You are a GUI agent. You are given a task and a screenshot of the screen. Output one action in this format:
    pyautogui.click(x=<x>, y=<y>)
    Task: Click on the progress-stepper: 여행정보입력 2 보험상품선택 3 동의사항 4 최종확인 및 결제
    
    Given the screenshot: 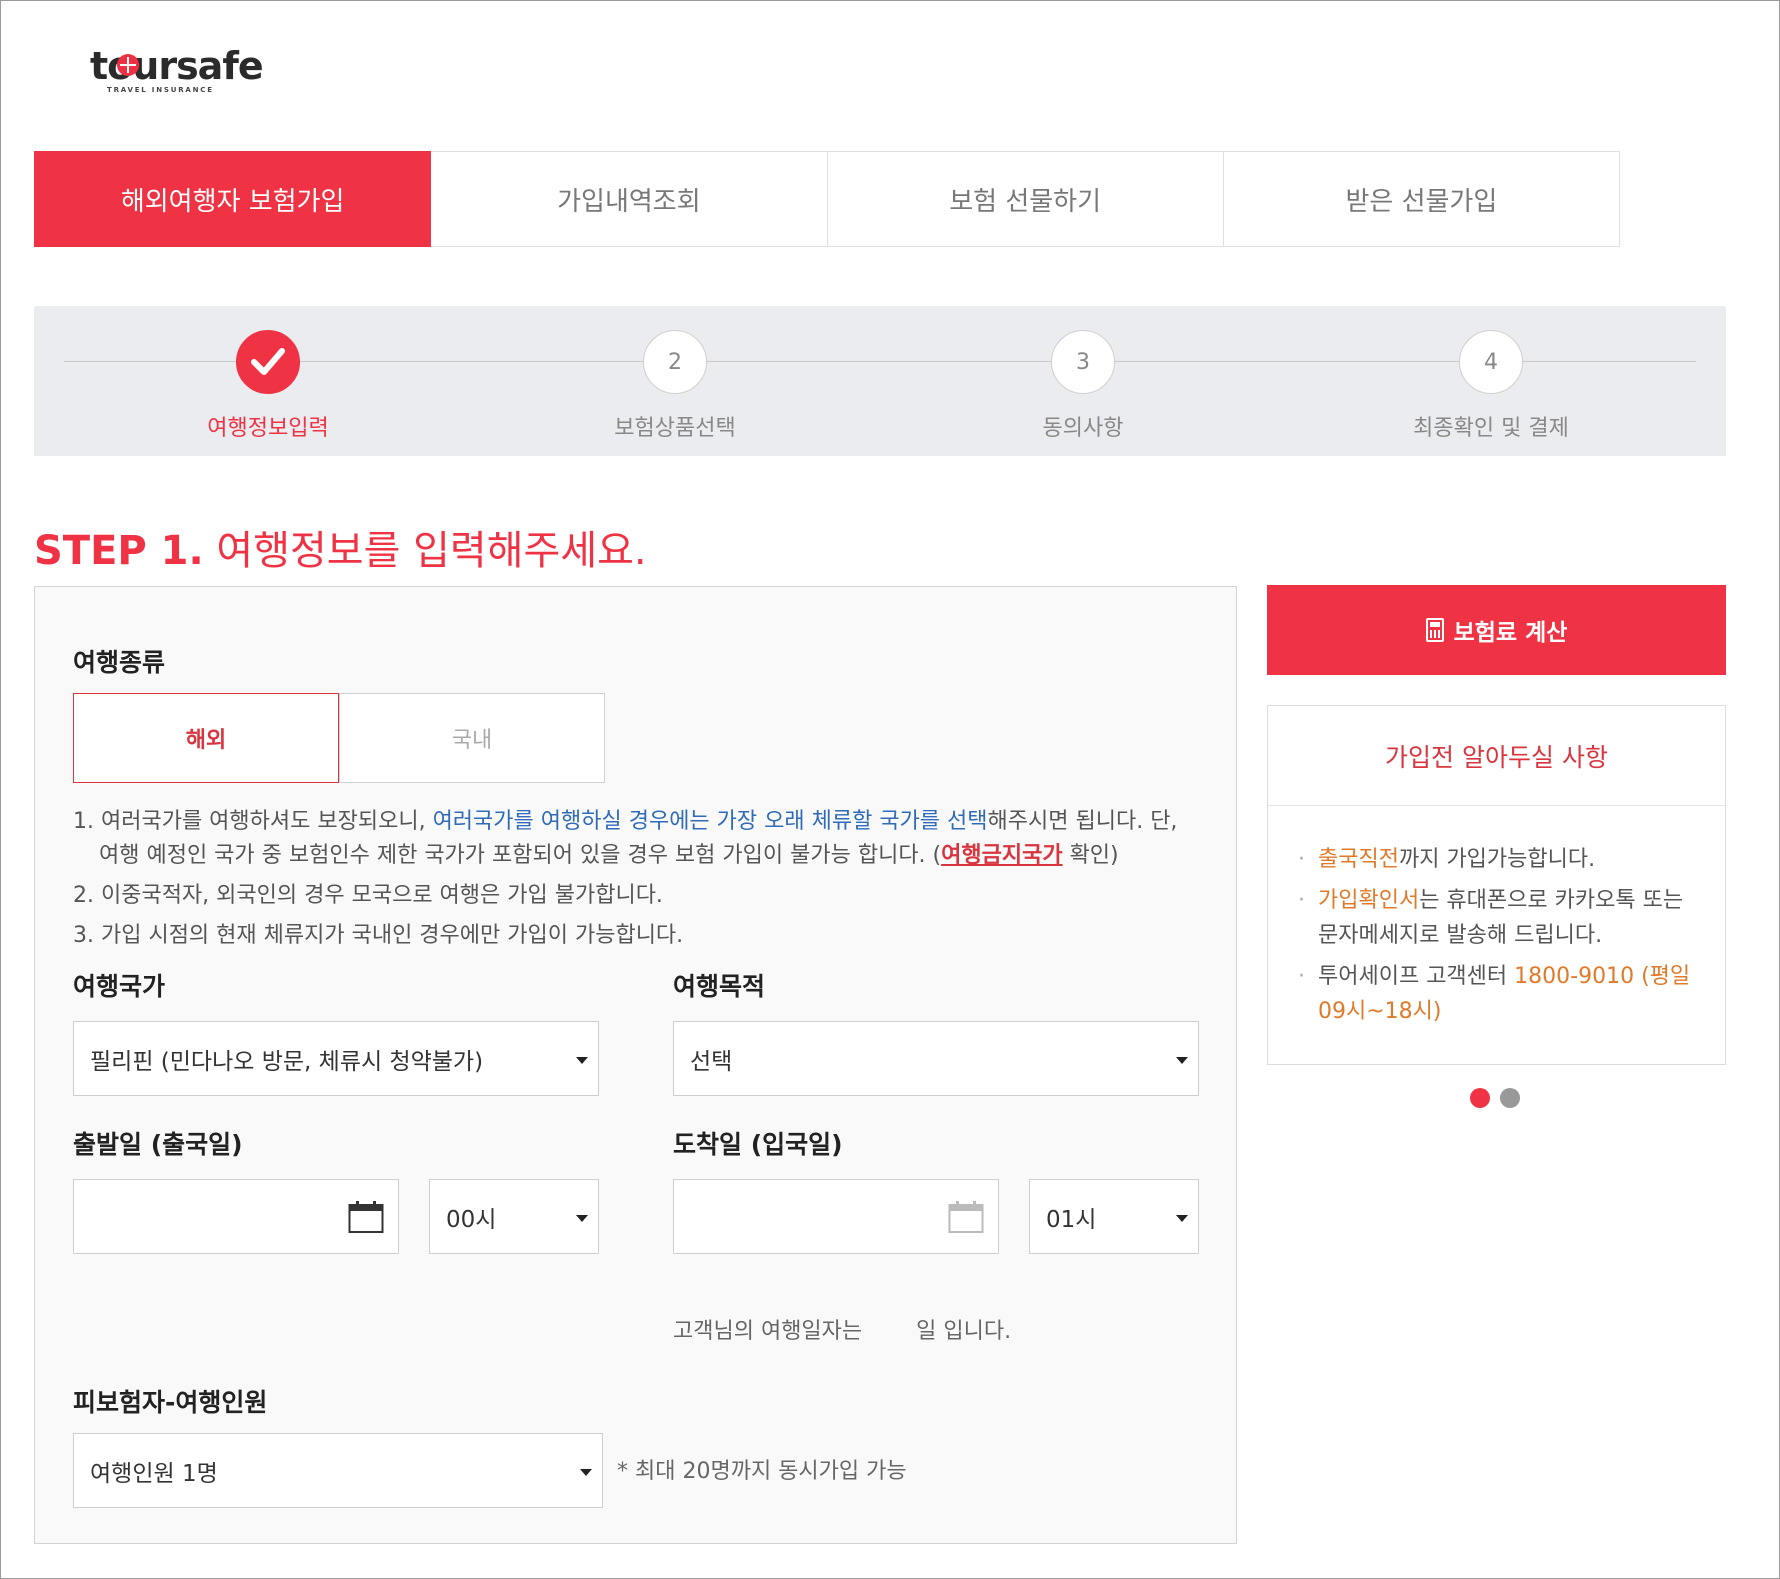 What is the action you would take?
    pyautogui.click(x=880, y=381)
    